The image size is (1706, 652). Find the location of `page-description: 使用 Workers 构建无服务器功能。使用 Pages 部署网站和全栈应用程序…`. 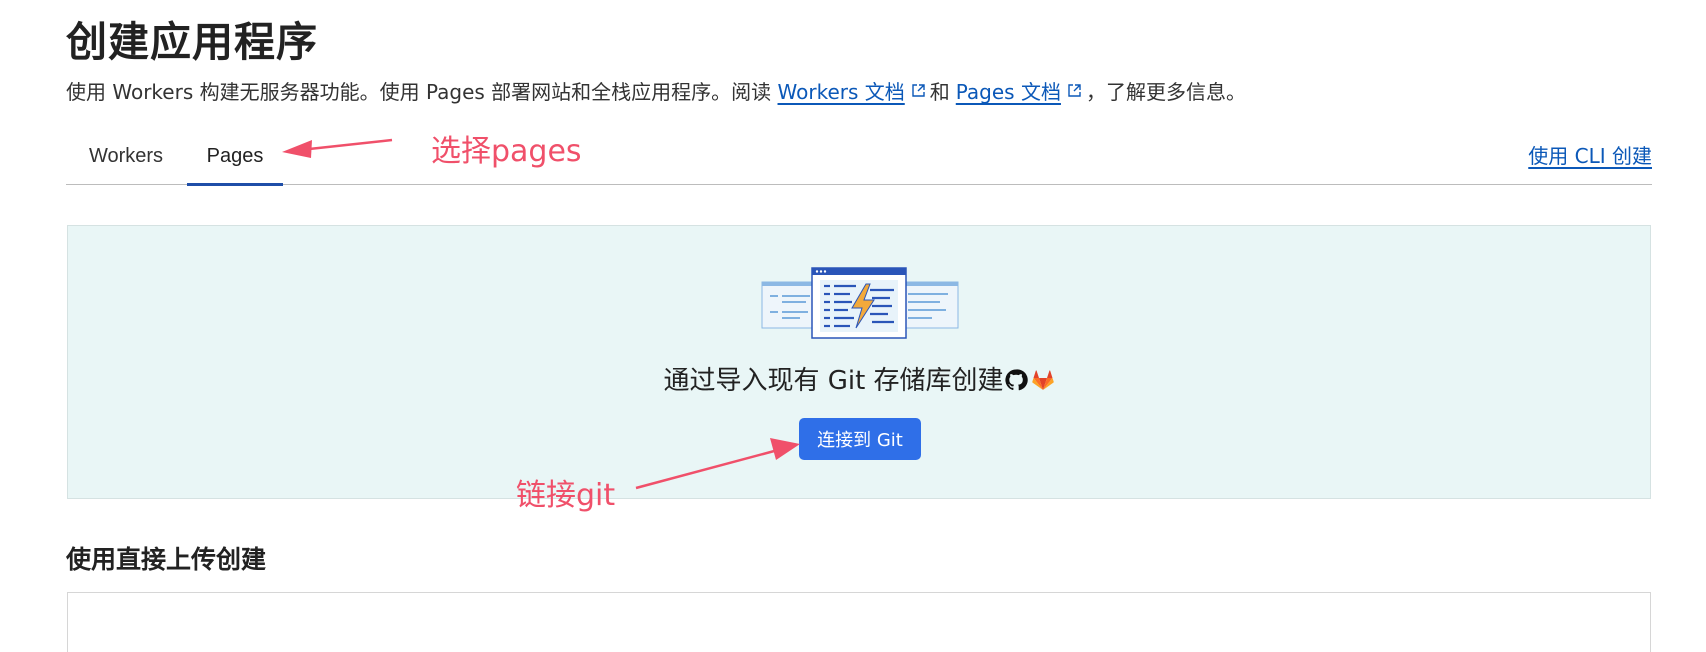

page-description: 使用 Workers 构建无服务器功能。使用 Pages 部署网站和全栈应用程序… is located at coordinates (656, 90).